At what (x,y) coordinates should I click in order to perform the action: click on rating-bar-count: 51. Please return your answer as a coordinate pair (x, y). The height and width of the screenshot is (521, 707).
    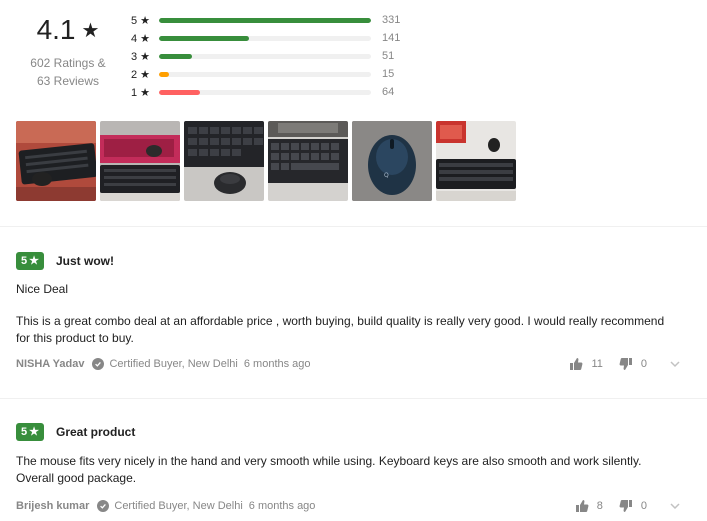
    Looking at the image, I should click on (388, 56).